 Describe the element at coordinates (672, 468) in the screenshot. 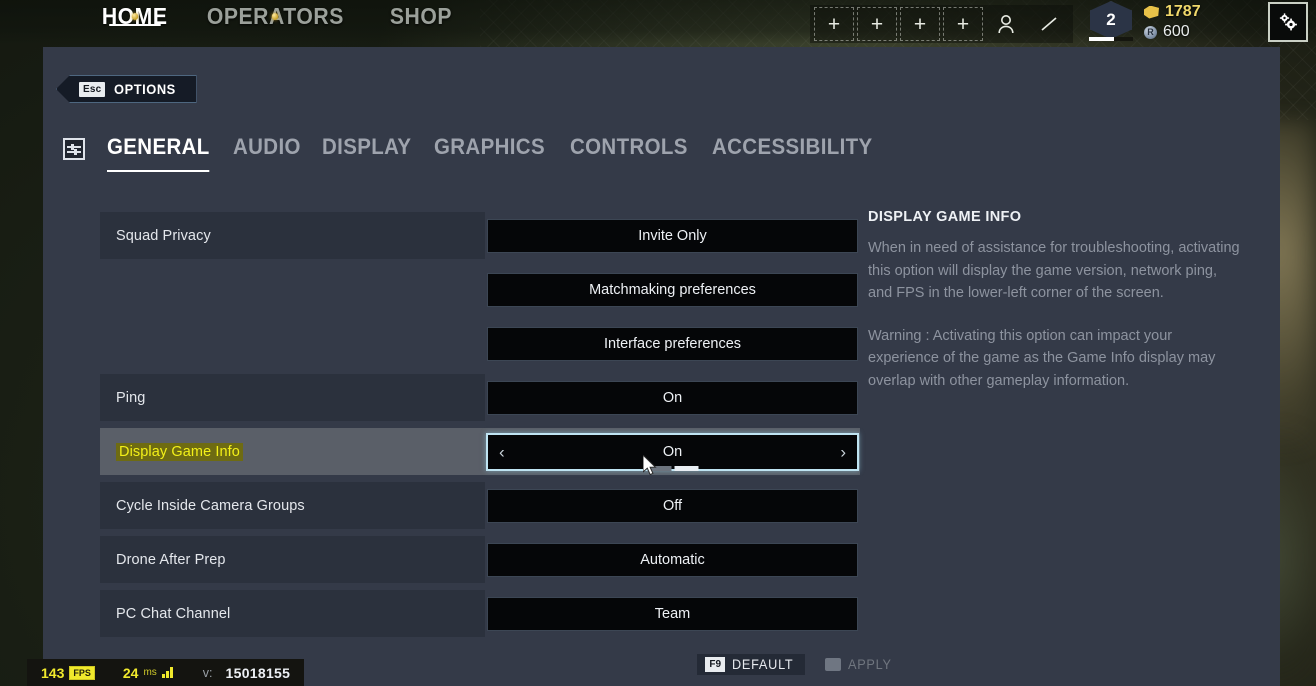

I see `selector-segment-indicator` at that location.